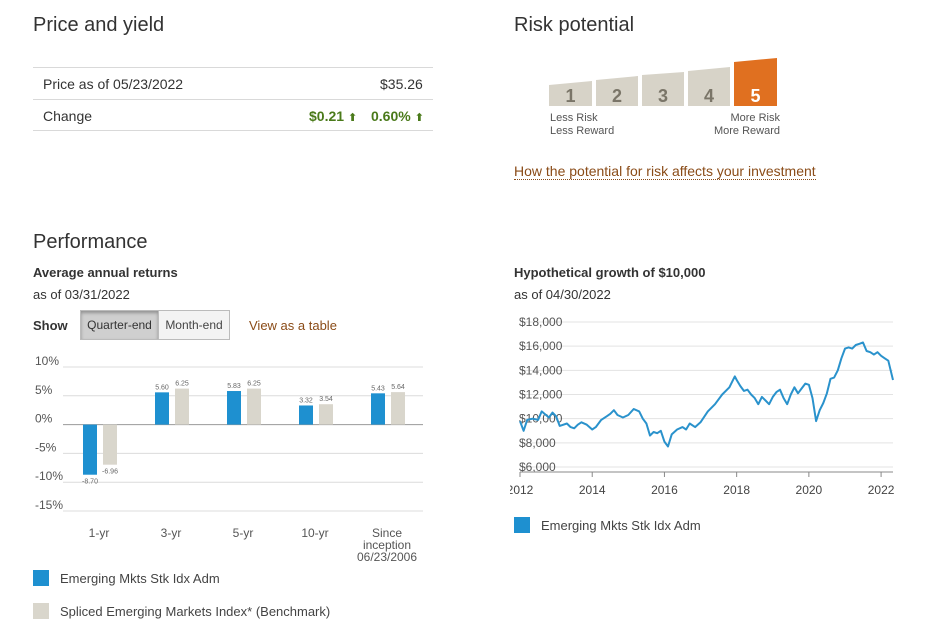 Image resolution: width=952 pixels, height=638 pixels. I want to click on x-tick-label: 06/23/2006, so click(387, 557).